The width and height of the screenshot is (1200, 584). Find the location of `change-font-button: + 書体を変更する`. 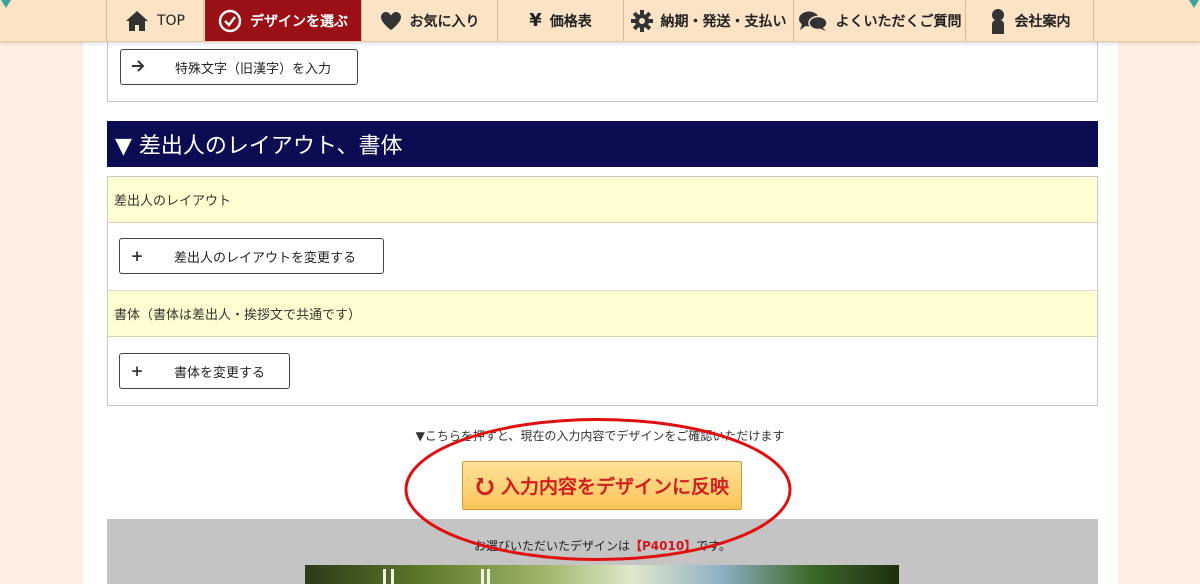

change-font-button: + 書体を変更する is located at coordinates (204, 371).